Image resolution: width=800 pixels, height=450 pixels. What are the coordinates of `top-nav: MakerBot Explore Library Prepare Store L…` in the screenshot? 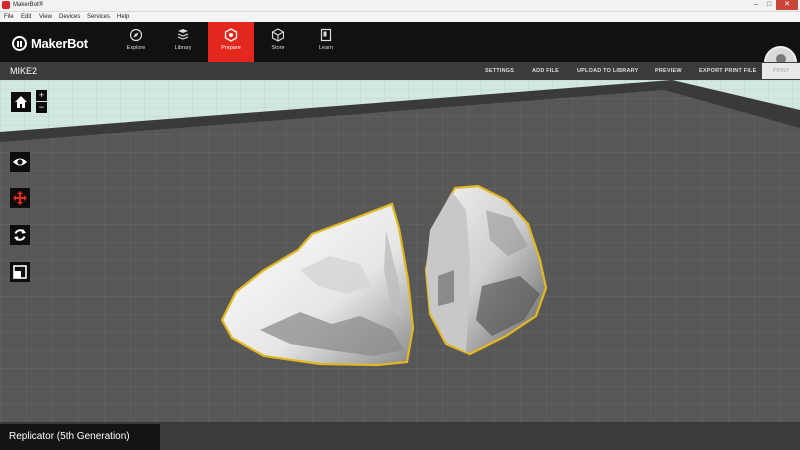 It's located at (400, 50).